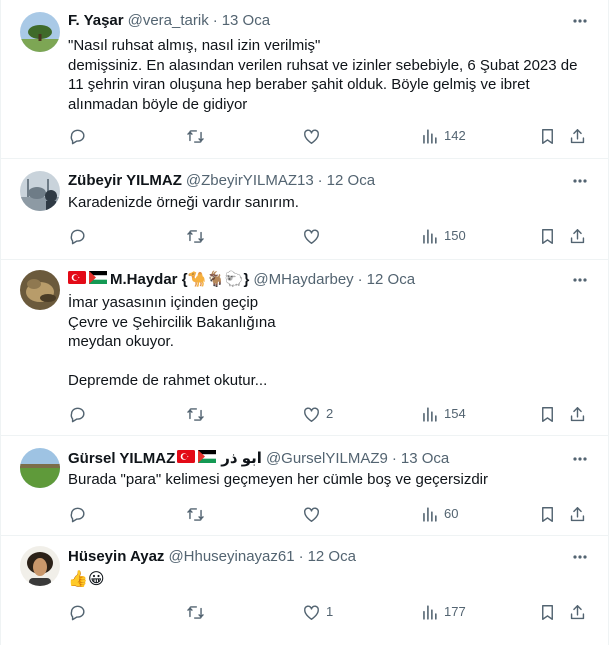  What do you see at coordinates (96, 21) in the screenshot?
I see `display-name: F. Yaşar` at bounding box center [96, 21].